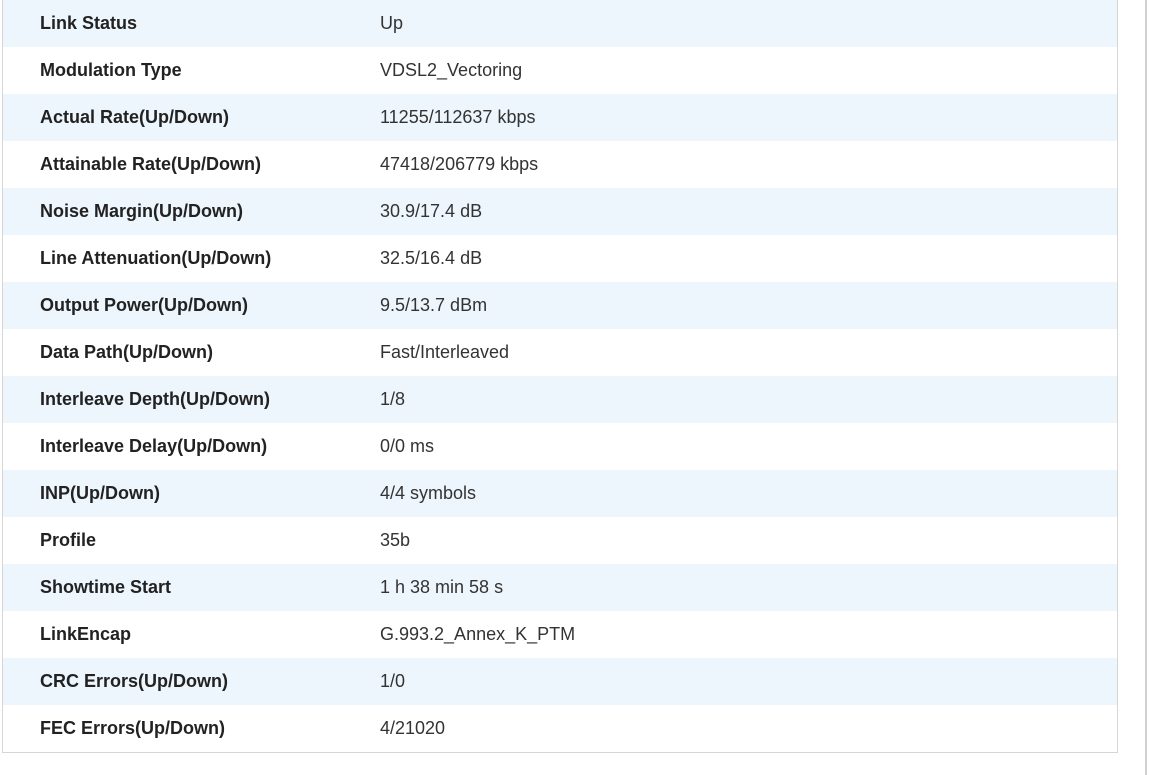 This screenshot has width=1150, height=775. I want to click on table-row: INP(Up/Down) 4/4 symbols, so click(560, 493).